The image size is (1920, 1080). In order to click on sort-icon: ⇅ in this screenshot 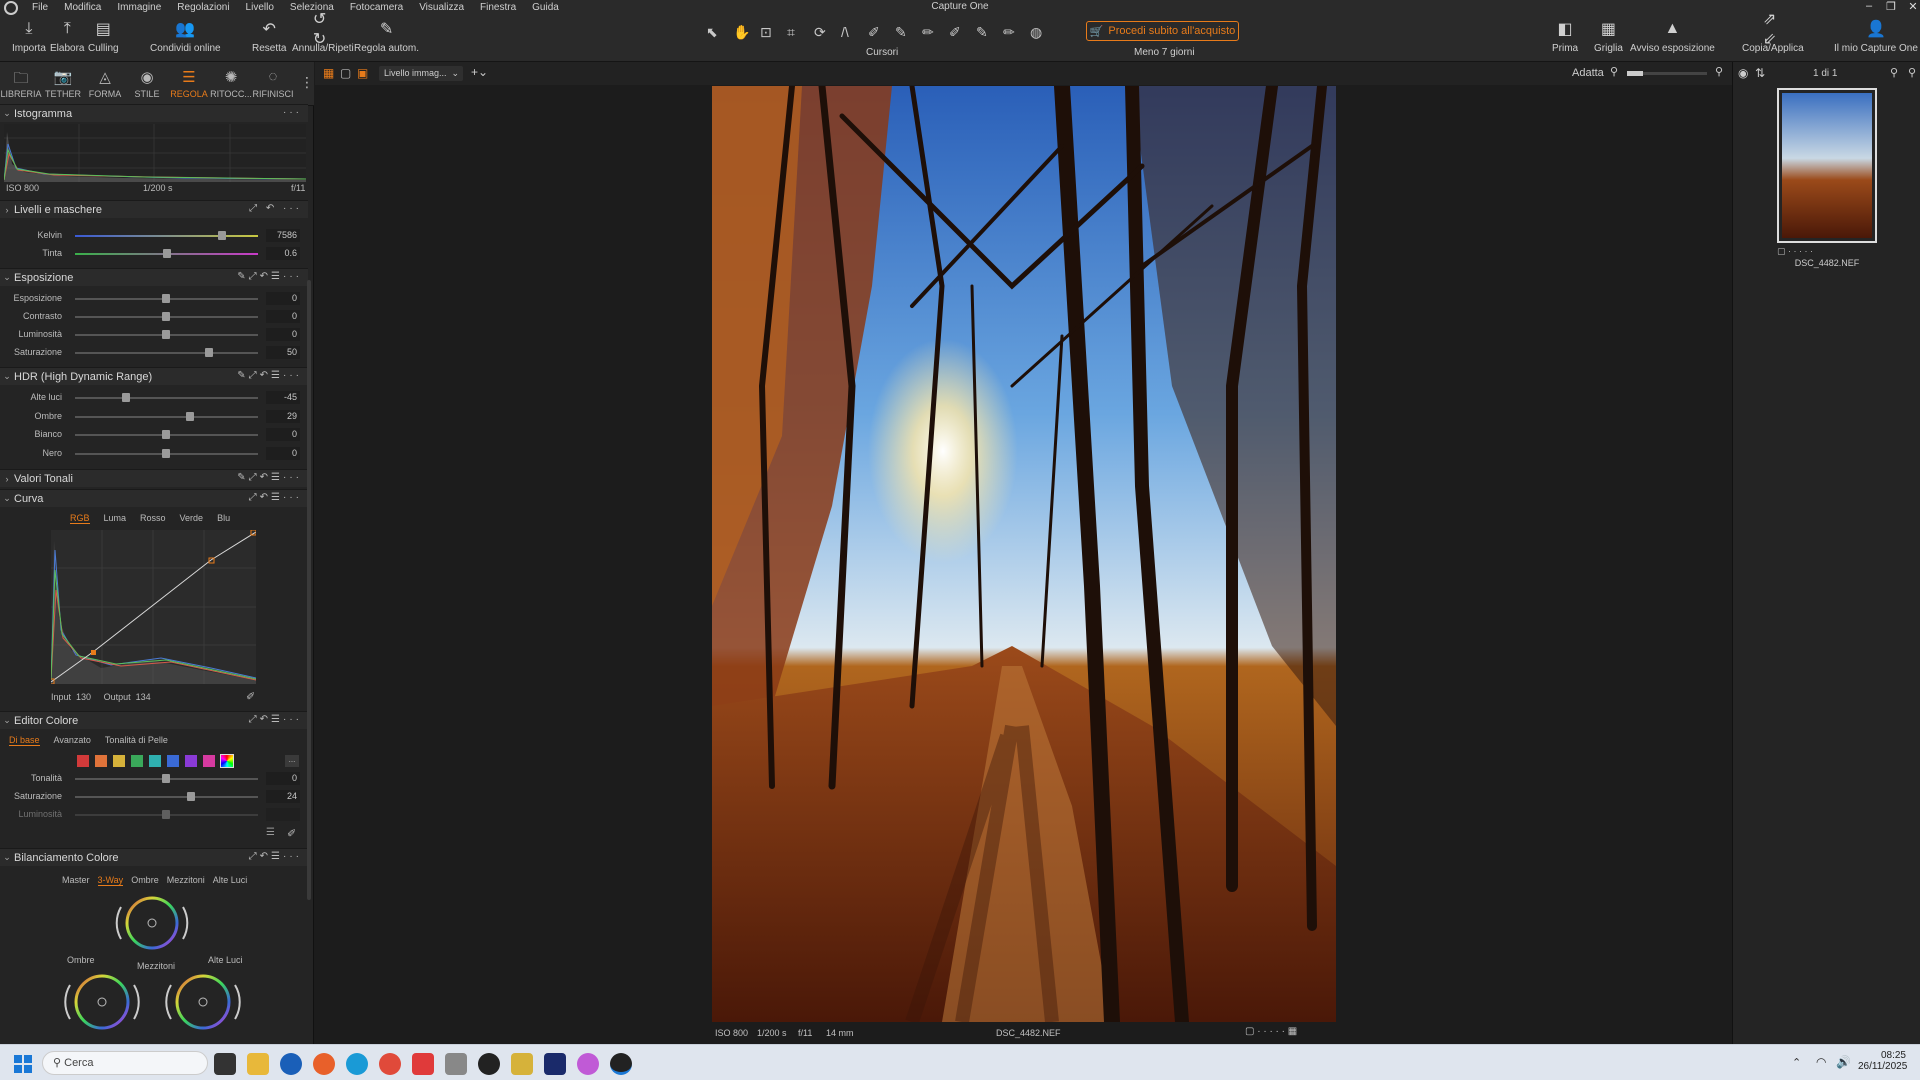, I will do `click(1760, 73)`.